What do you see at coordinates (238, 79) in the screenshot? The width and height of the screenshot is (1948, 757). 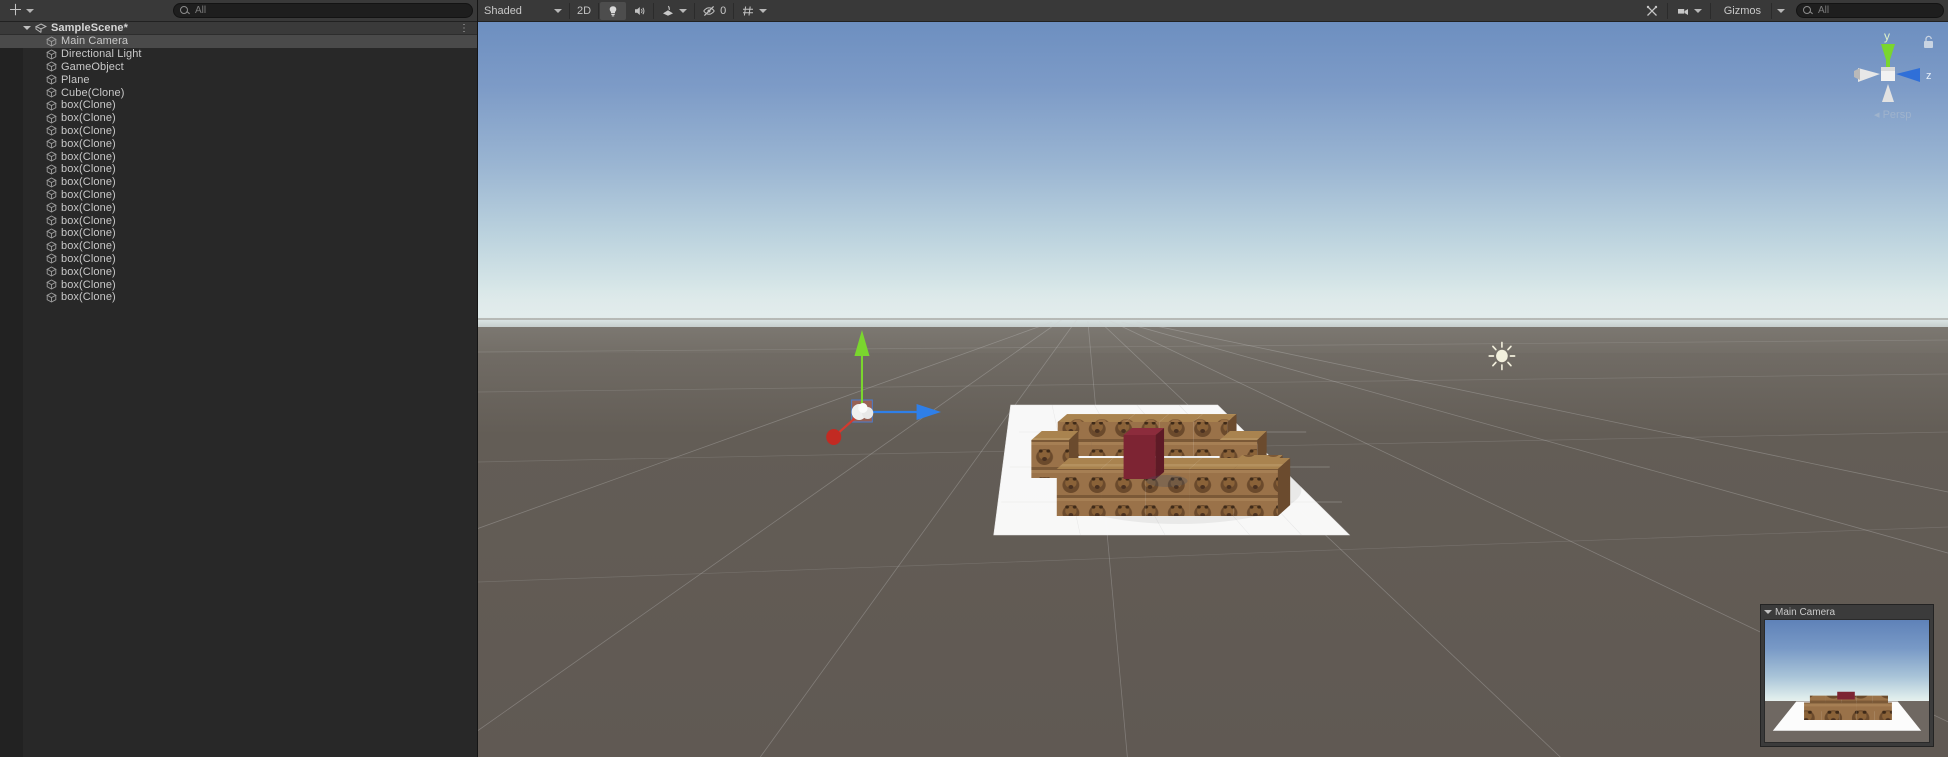 I see `hierarchy-item: Plane` at bounding box center [238, 79].